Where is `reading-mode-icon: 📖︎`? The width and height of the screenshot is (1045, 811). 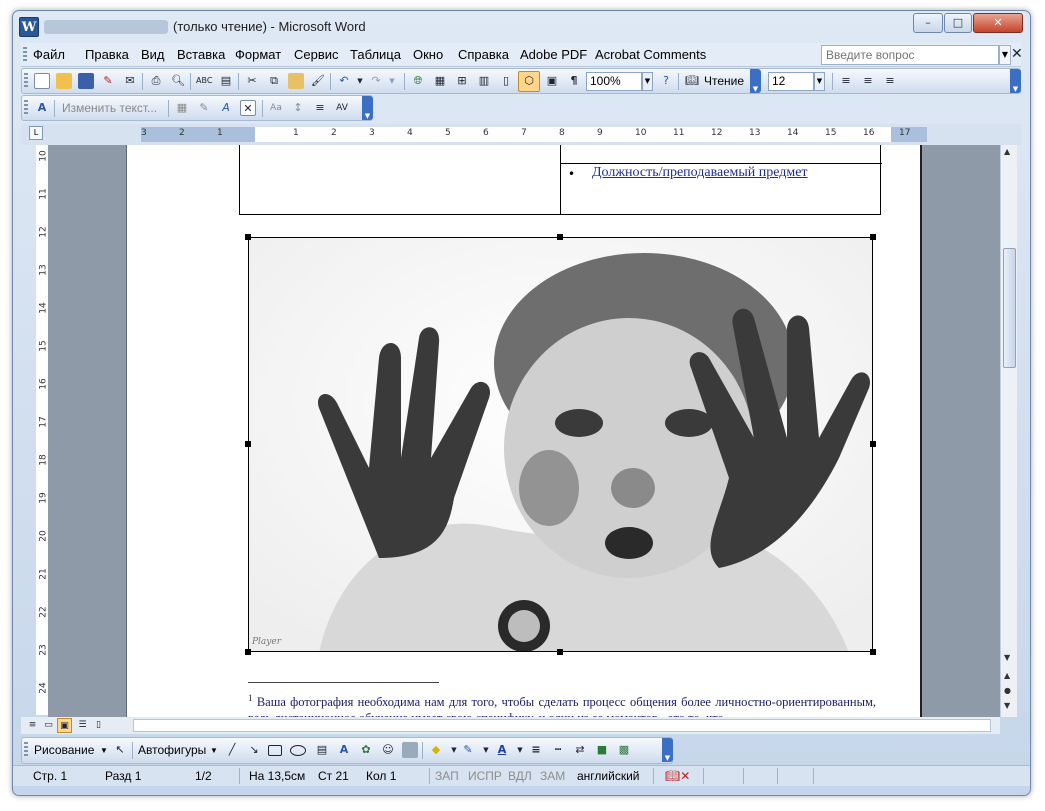
reading-mode-icon: 📖︎ is located at coordinates (692, 81).